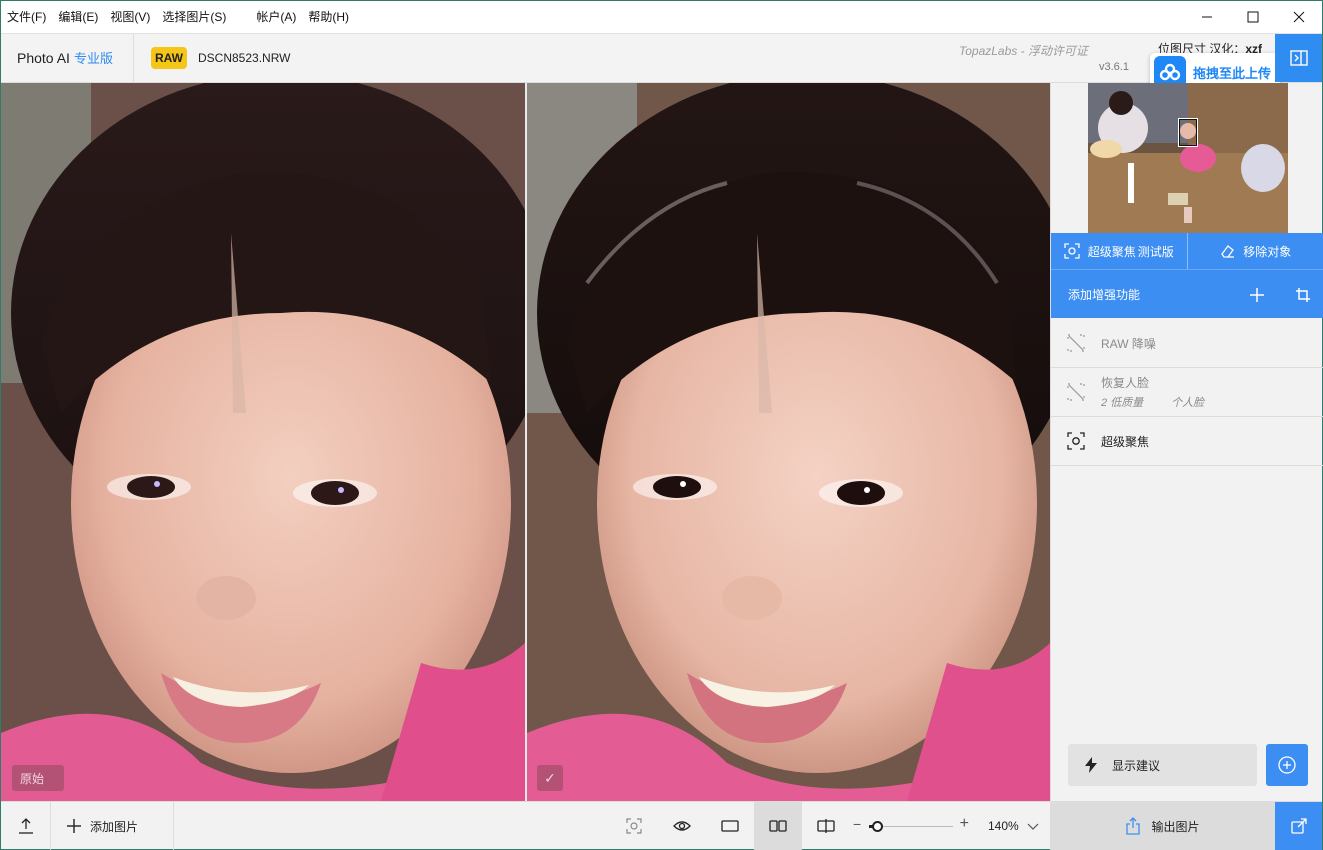  What do you see at coordinates (1303, 295) in the screenshot?
I see `crop-icon` at bounding box center [1303, 295].